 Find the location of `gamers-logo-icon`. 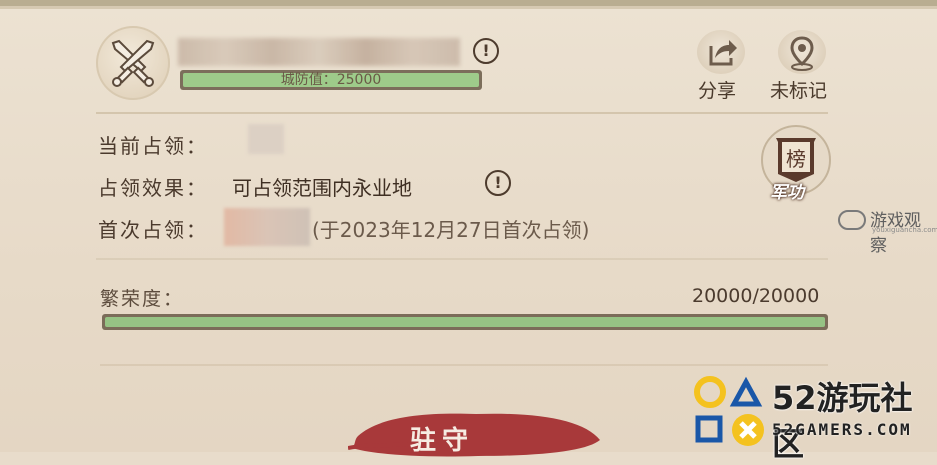

gamers-logo-icon is located at coordinates (729, 411).